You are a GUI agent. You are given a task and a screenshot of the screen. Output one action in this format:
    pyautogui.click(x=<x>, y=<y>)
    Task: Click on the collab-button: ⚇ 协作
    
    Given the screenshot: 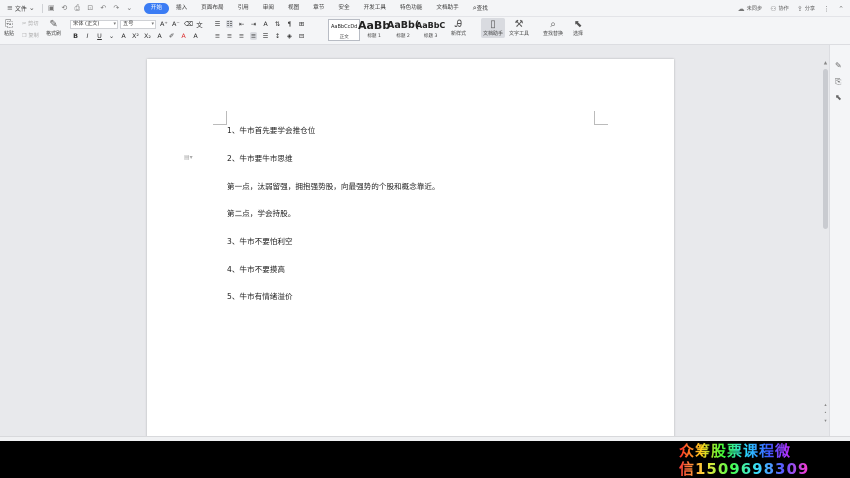 What is the action you would take?
    pyautogui.click(x=779, y=9)
    